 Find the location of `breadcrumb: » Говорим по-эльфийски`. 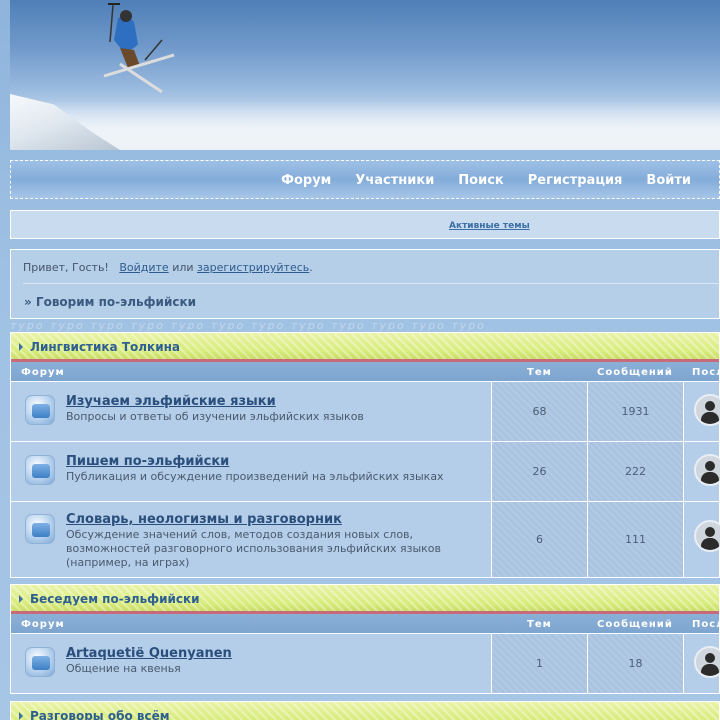

breadcrumb: » Говорим по-эльфийски is located at coordinates (110, 302).